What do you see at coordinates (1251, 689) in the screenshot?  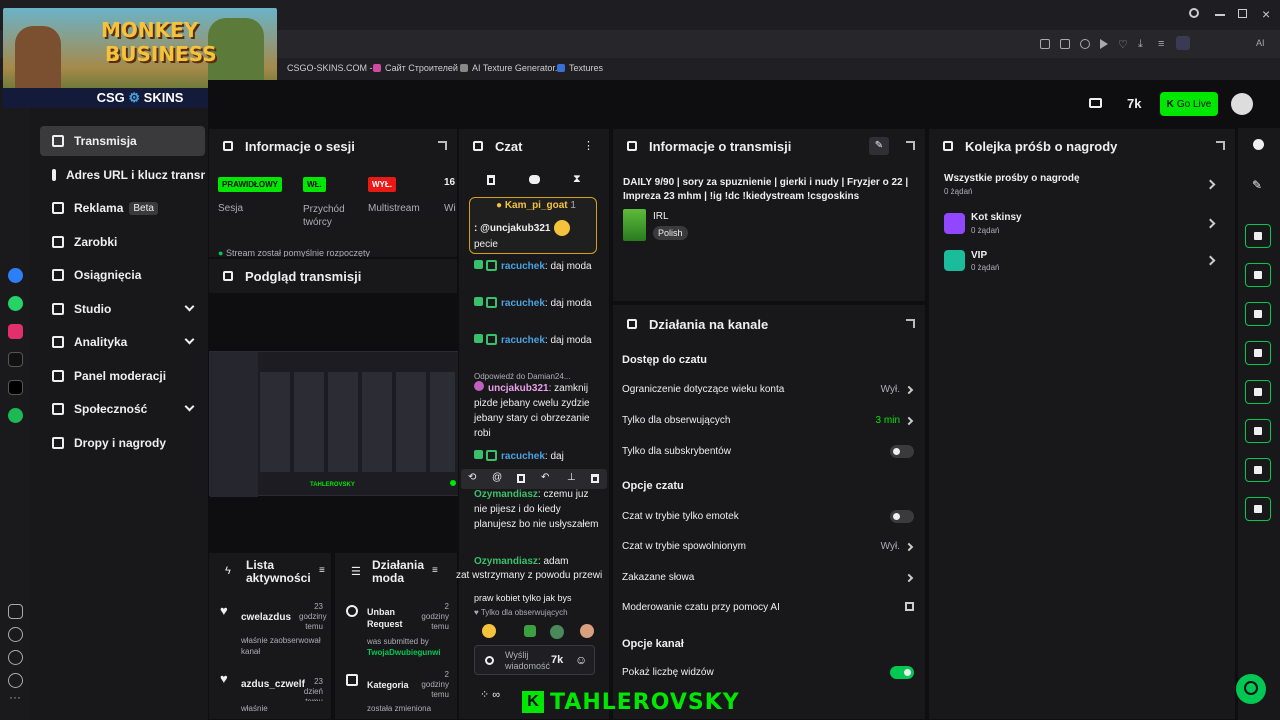 I see `support-button` at bounding box center [1251, 689].